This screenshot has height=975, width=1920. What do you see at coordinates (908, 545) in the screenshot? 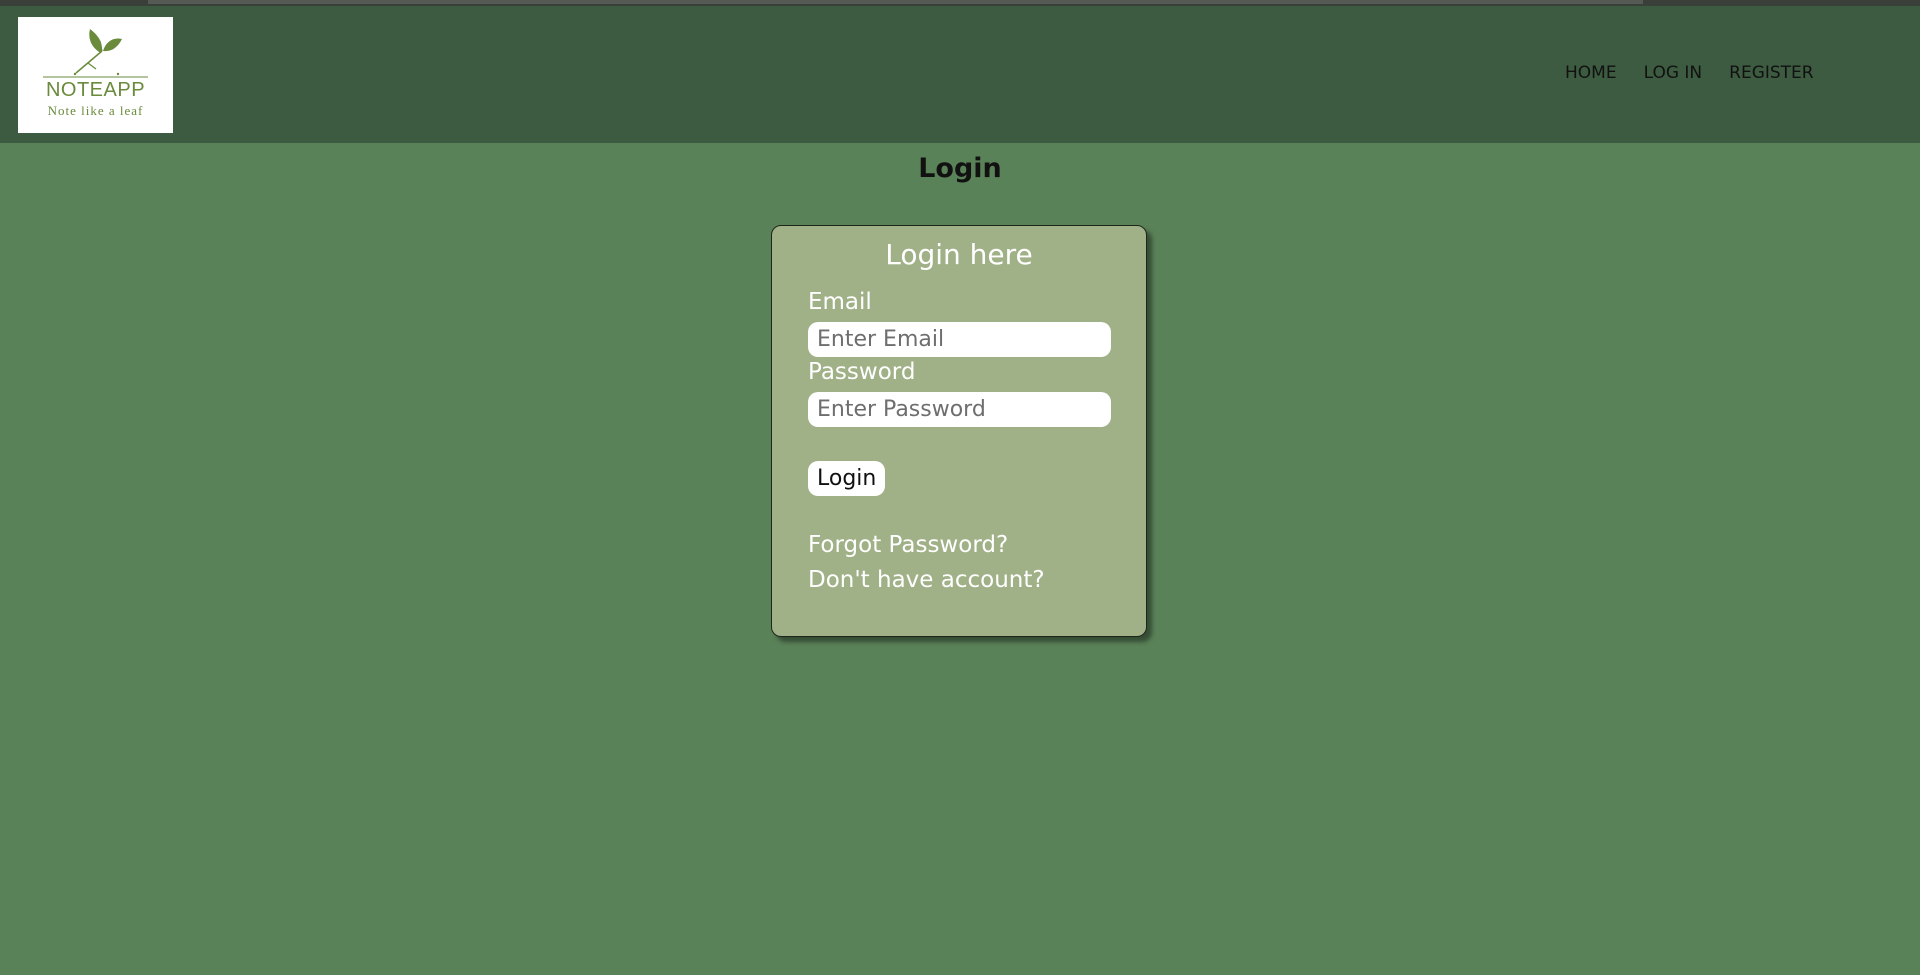
I see `forgot-password-link: Forgot Password?` at bounding box center [908, 545].